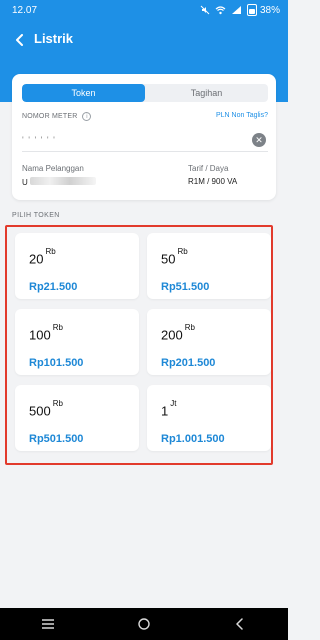  I want to click on token-option-100rb: 100 Rb Rp101.500, so click(77, 342).